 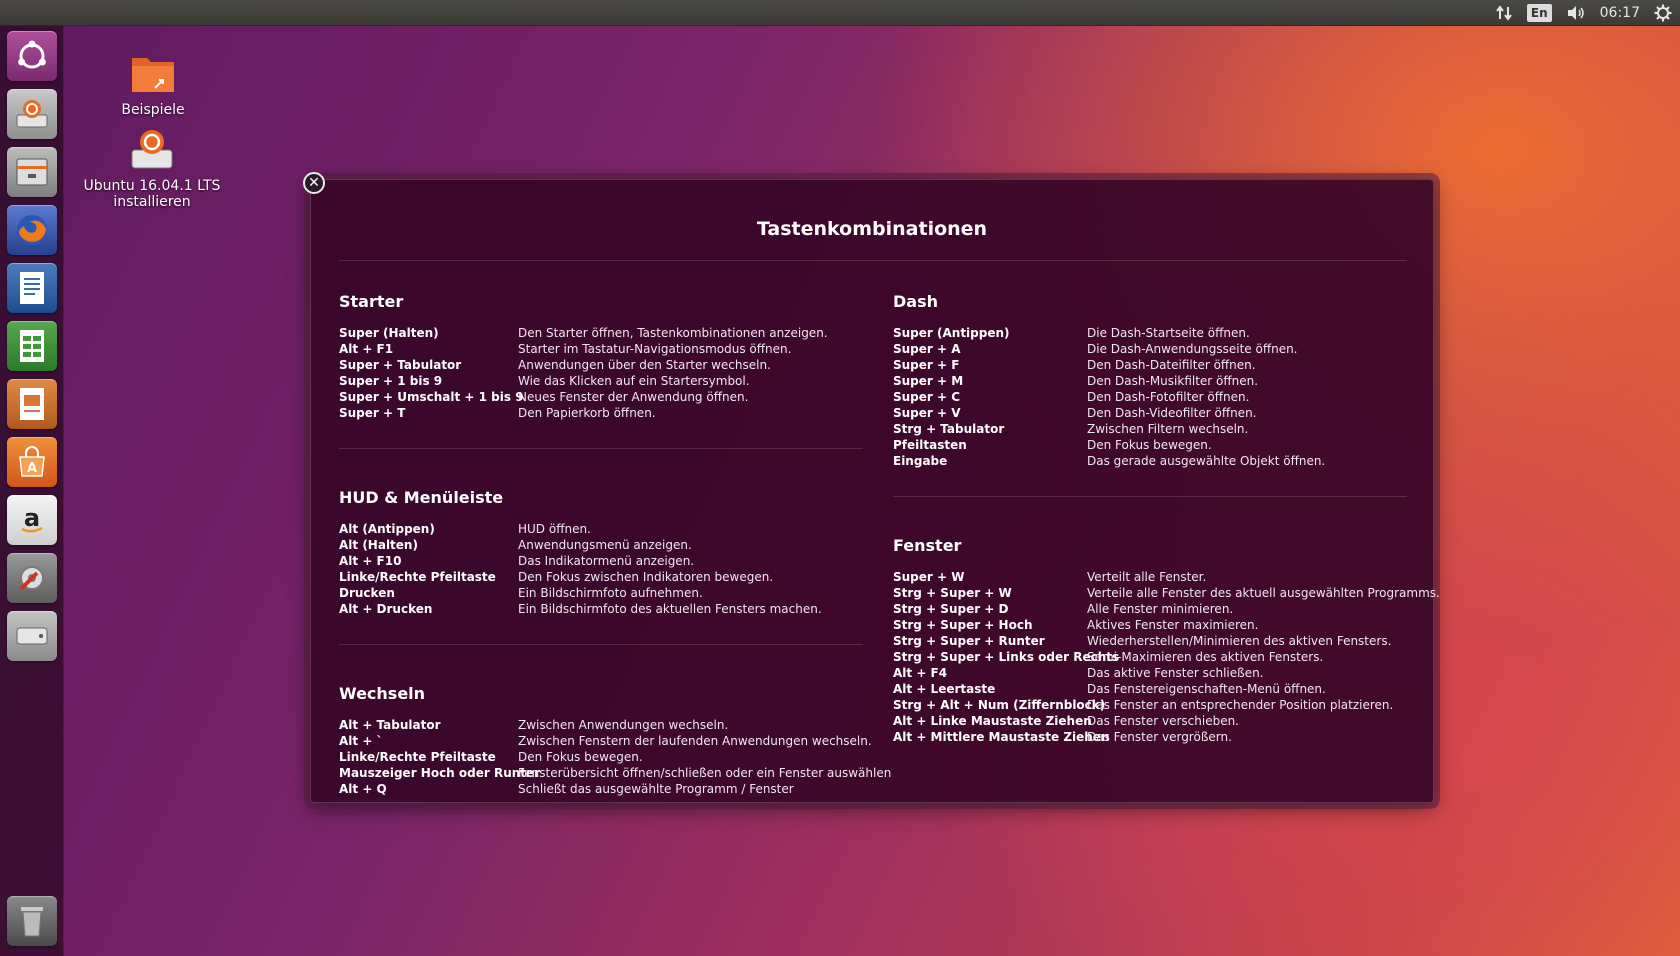 What do you see at coordinates (606, 561) in the screenshot?
I see `shortcut-description: Das Indikatormenü anzeigen.` at bounding box center [606, 561].